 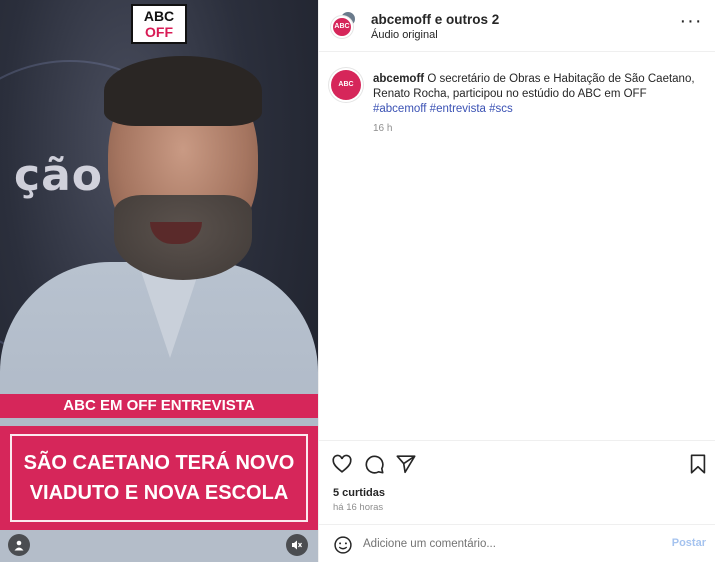 What do you see at coordinates (159, 546) in the screenshot?
I see `media-bottom-strip` at bounding box center [159, 546].